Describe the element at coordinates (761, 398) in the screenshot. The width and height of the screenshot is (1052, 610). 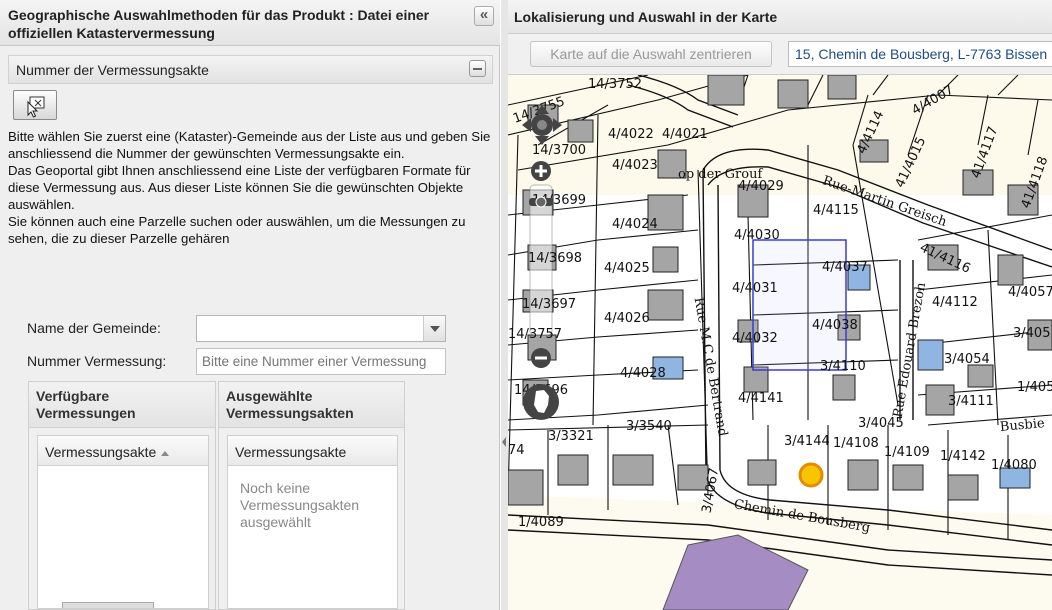
I see `parcel-label: 4/4141` at that location.